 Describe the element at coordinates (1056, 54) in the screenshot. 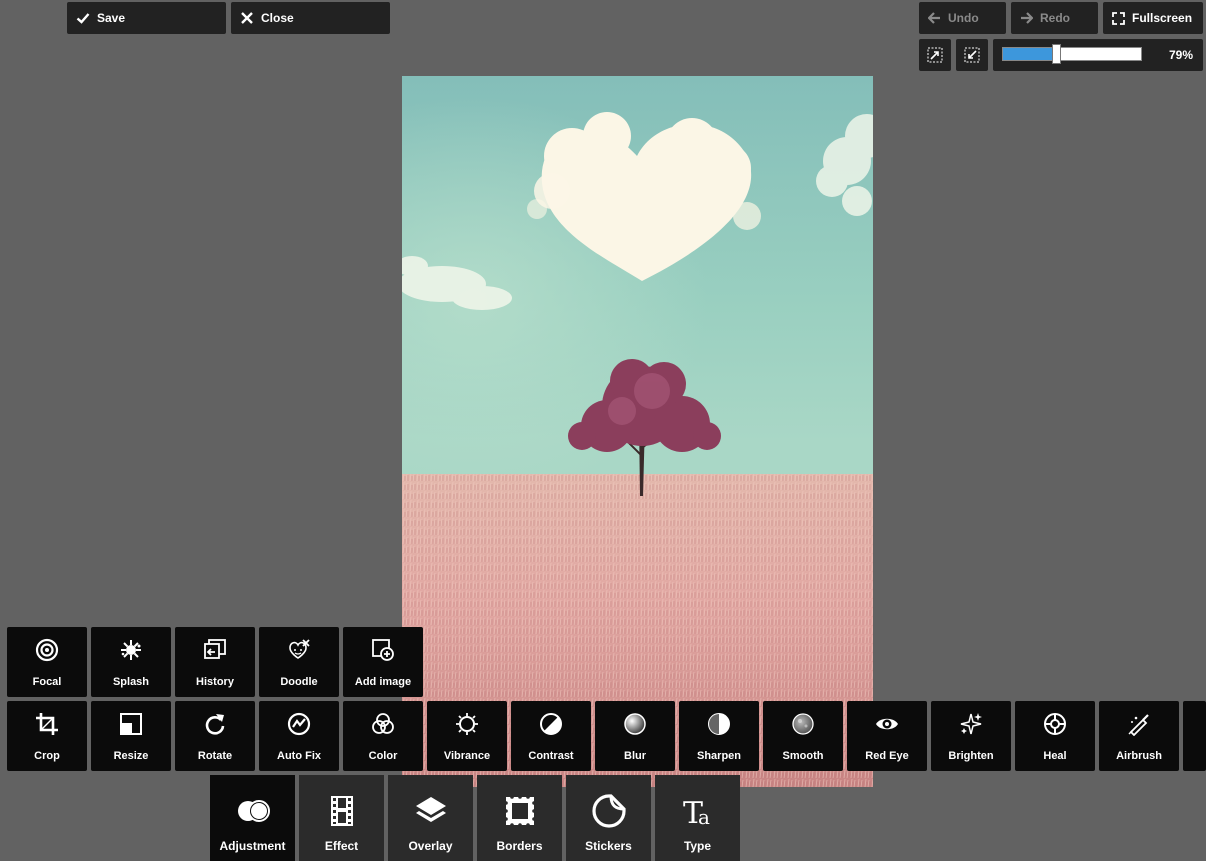

I see `zoom-slider-thumb` at that location.